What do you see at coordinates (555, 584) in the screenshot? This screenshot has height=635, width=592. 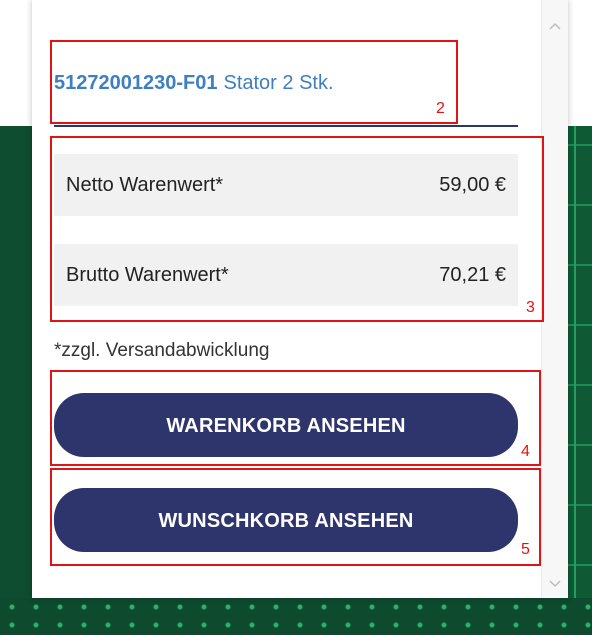 I see `chevron-down-icon` at bounding box center [555, 584].